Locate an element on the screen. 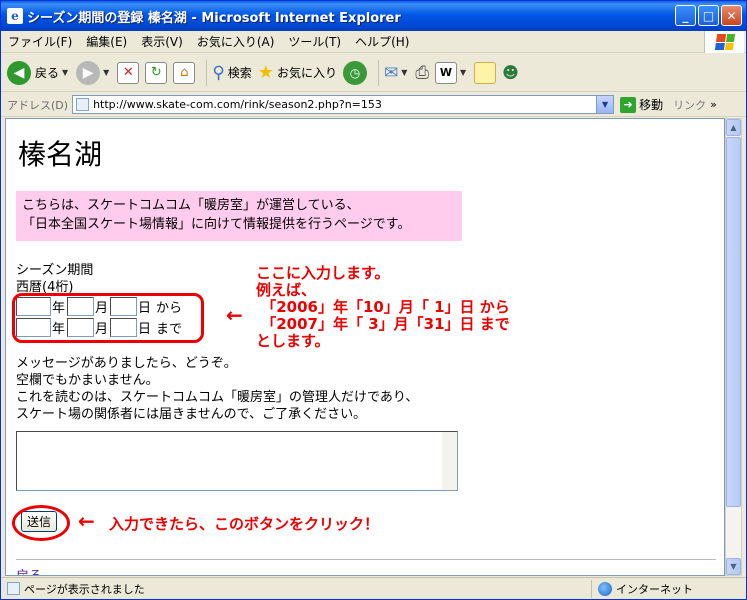 The image size is (747, 600). message-line: メッセージがありましたら、どうぞ。 is located at coordinates (126, 363).